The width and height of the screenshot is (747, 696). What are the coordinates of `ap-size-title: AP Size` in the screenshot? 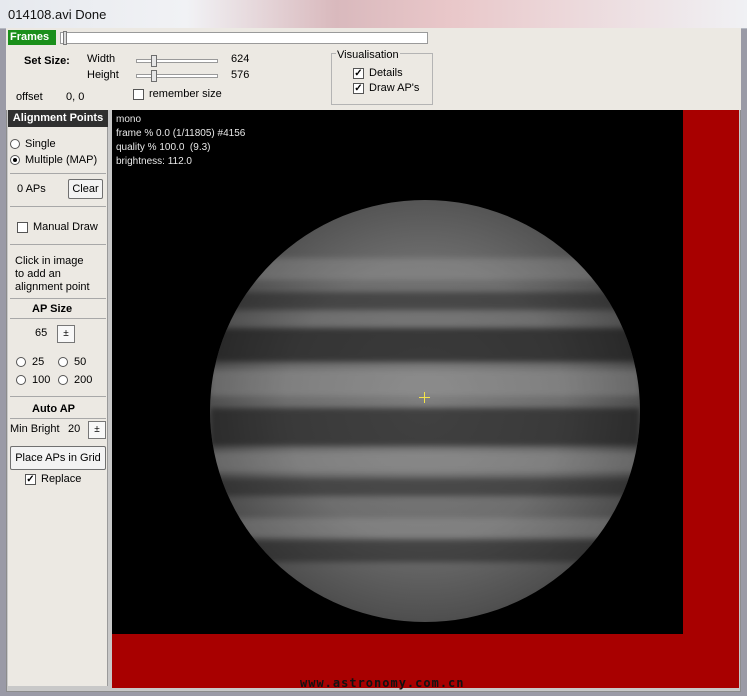 It's located at (52, 309).